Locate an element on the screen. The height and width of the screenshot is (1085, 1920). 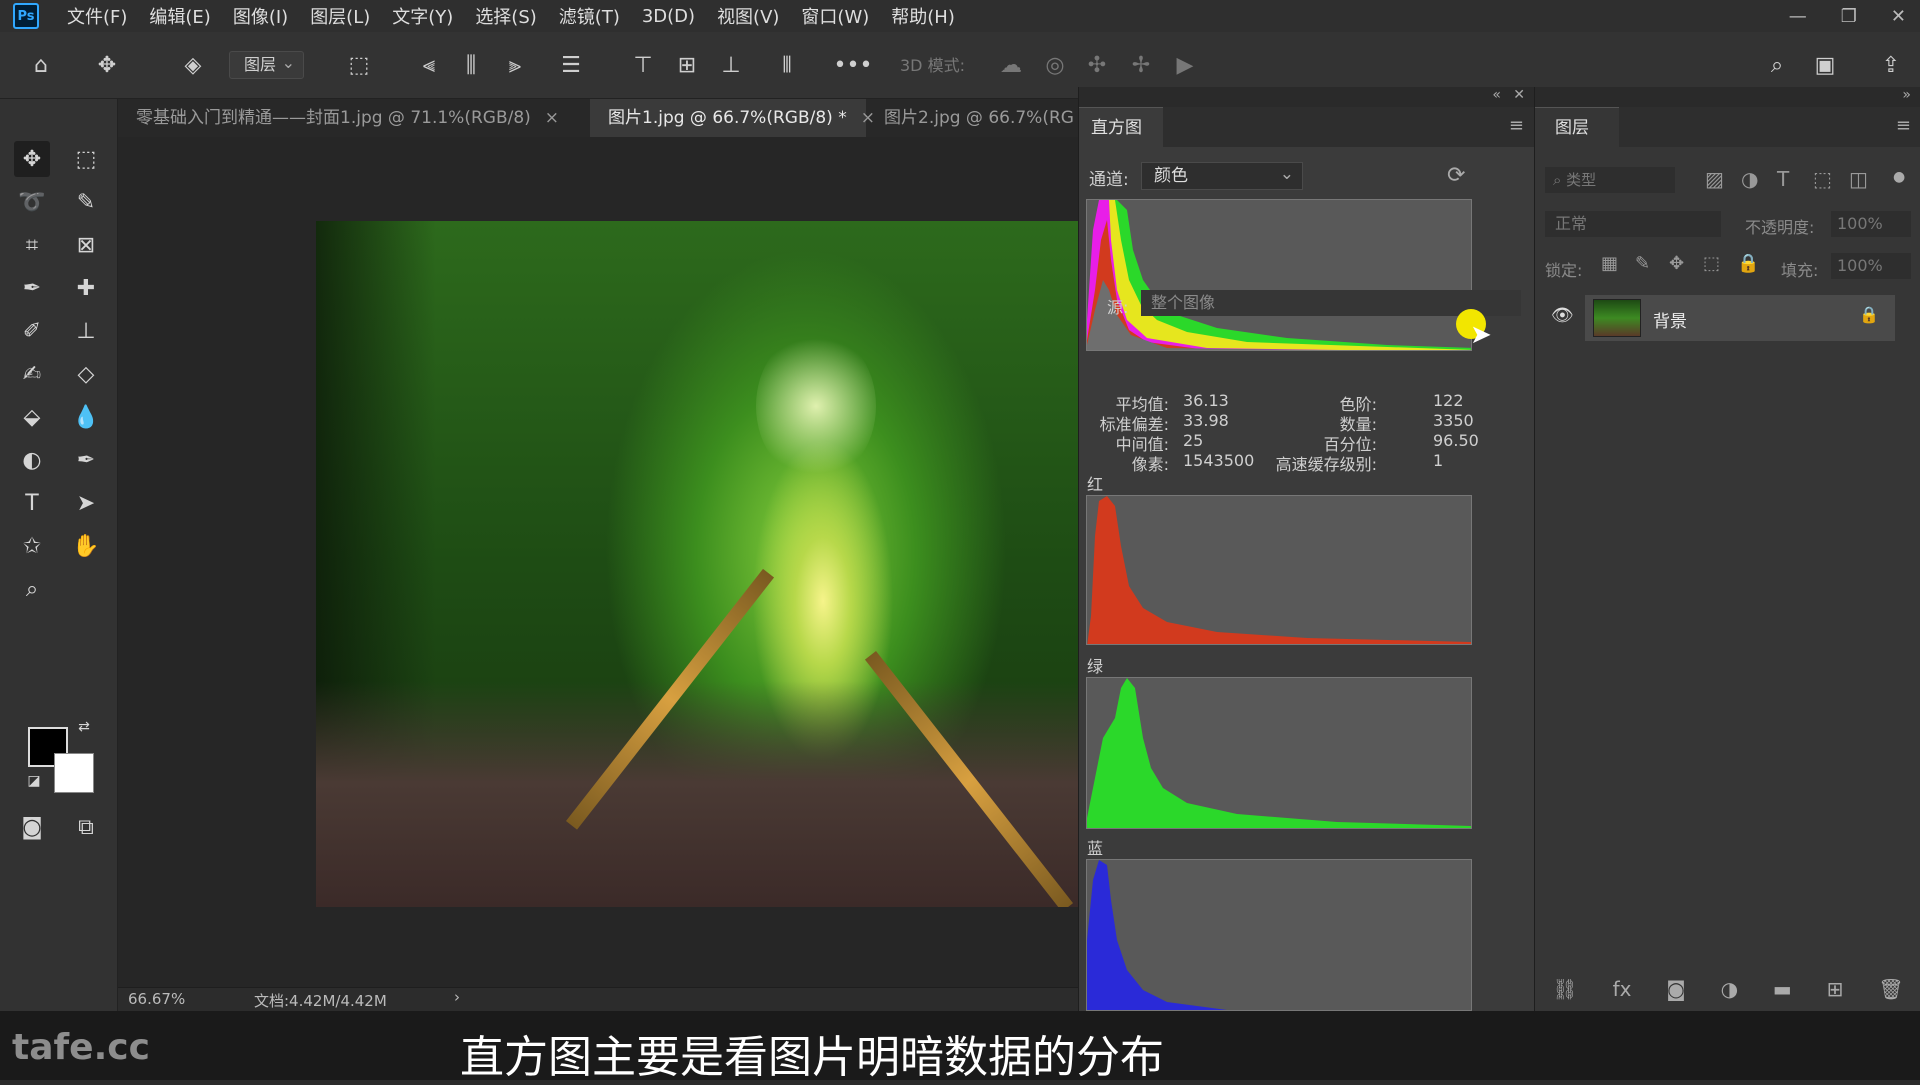
align-right-icon: ⫸ is located at coordinates (515, 65).